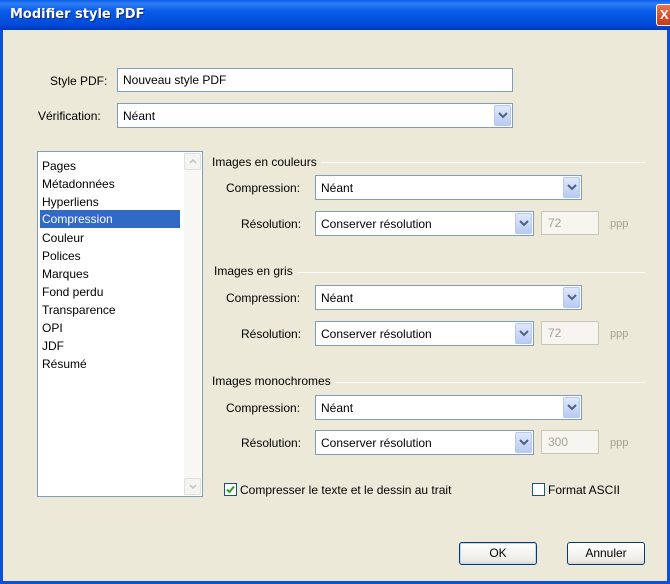 This screenshot has width=670, height=584. What do you see at coordinates (570, 333) in the screenshot?
I see `gray-ppp-input: 72` at bounding box center [570, 333].